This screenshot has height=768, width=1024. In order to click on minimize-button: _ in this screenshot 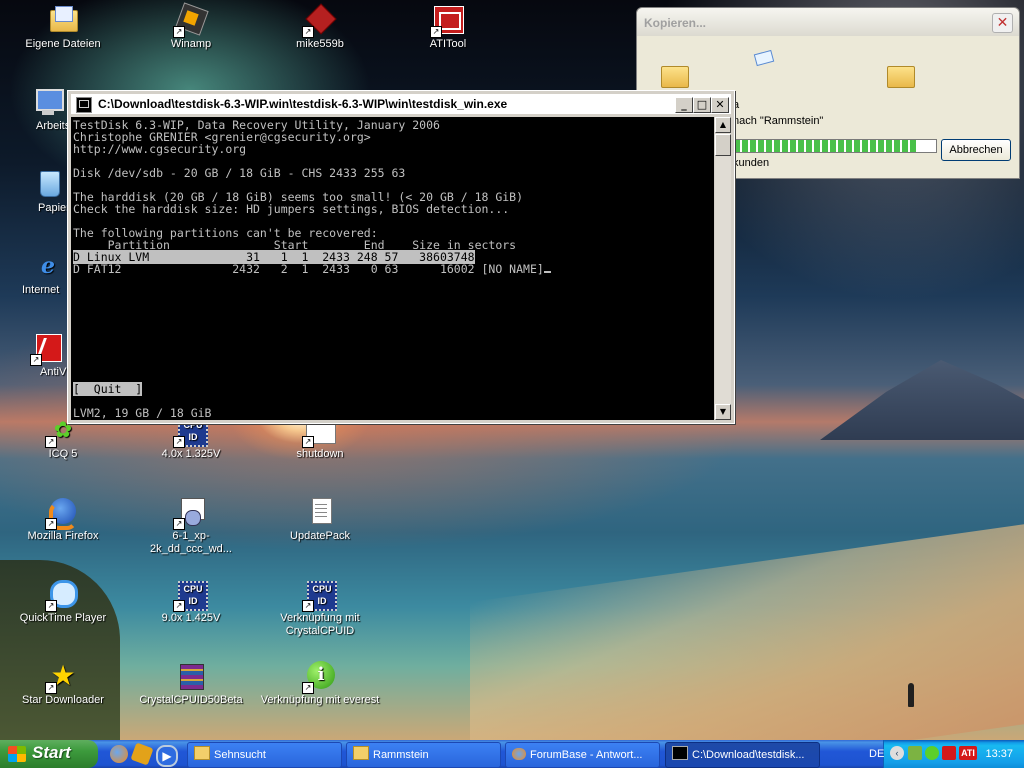, I will do `click(684, 105)`.